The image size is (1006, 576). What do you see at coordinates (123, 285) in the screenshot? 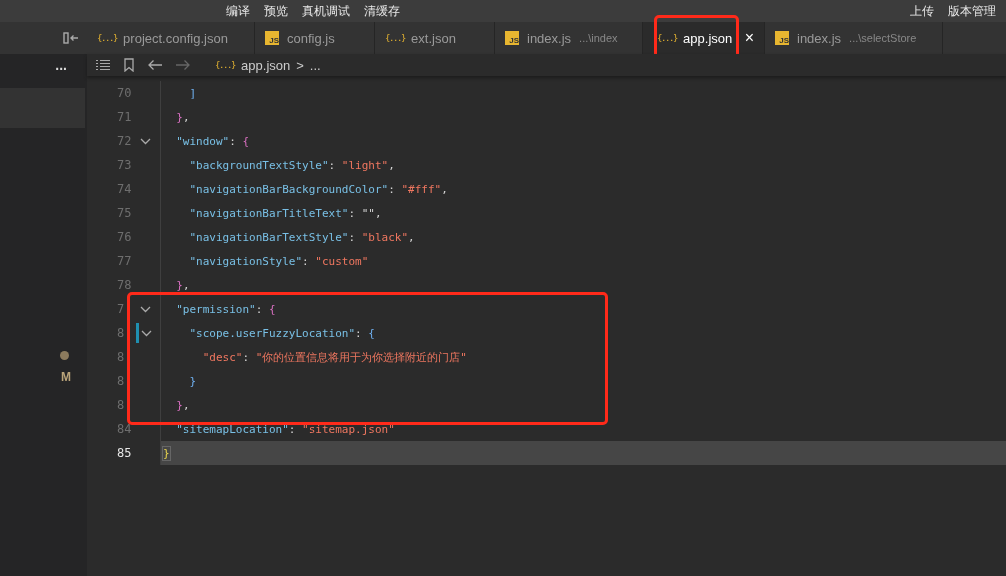
I see `line-number: 78` at bounding box center [123, 285].